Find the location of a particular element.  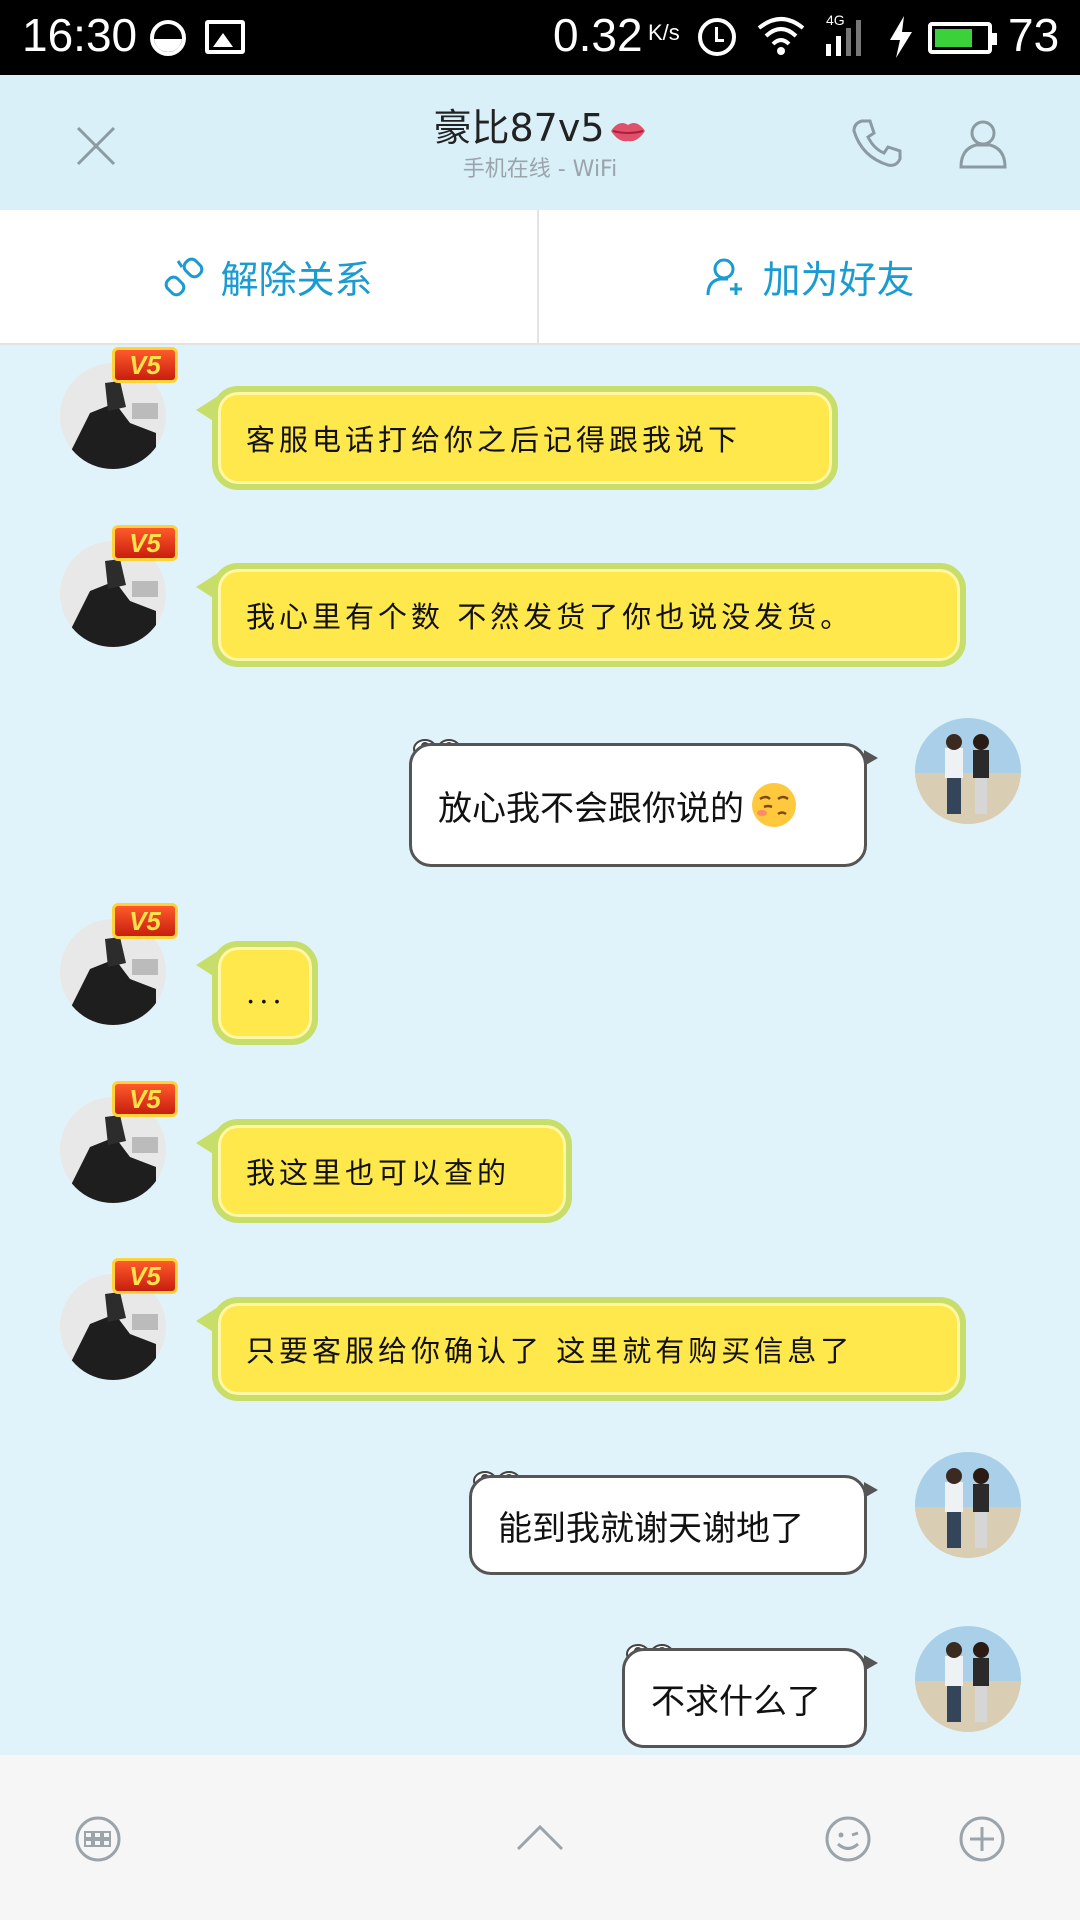

battery-icon is located at coordinates (962, 38).